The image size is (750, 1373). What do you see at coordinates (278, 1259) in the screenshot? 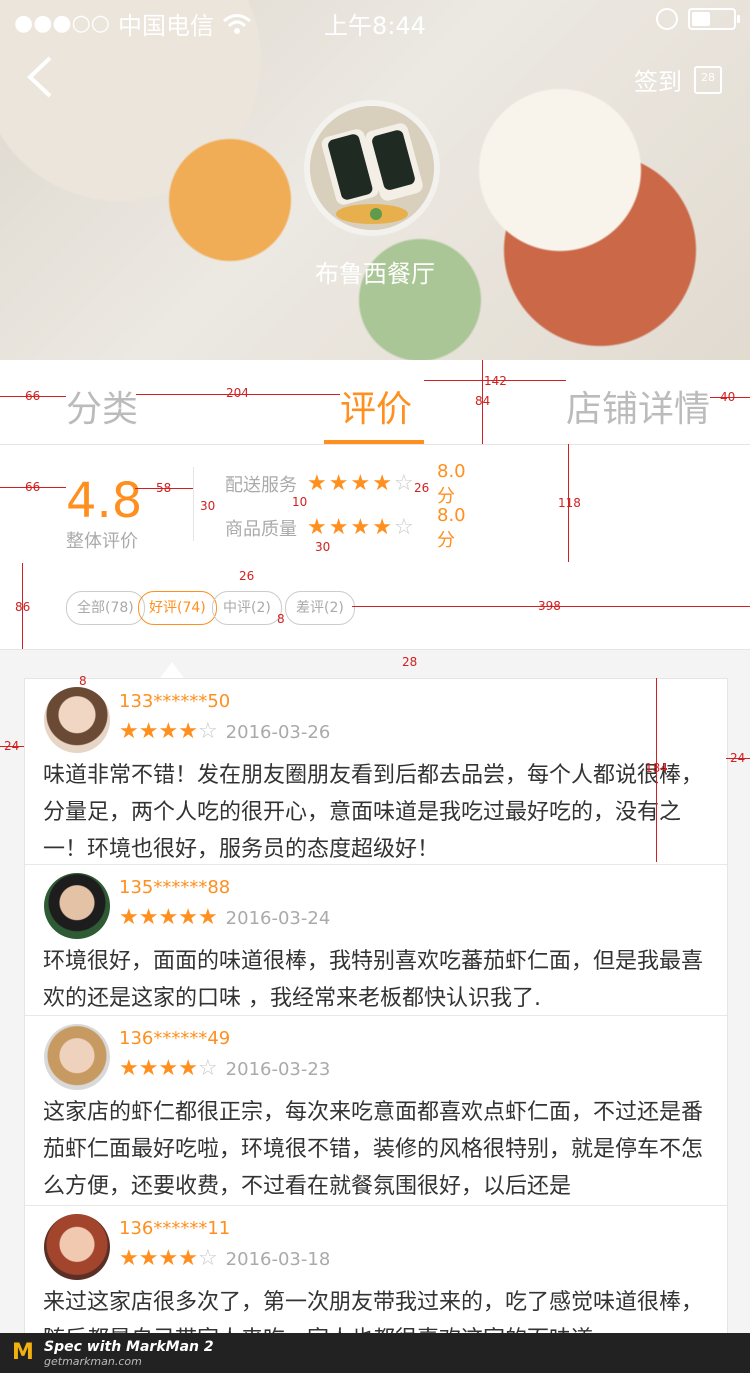
I see `review-date: 2016-03-18` at bounding box center [278, 1259].